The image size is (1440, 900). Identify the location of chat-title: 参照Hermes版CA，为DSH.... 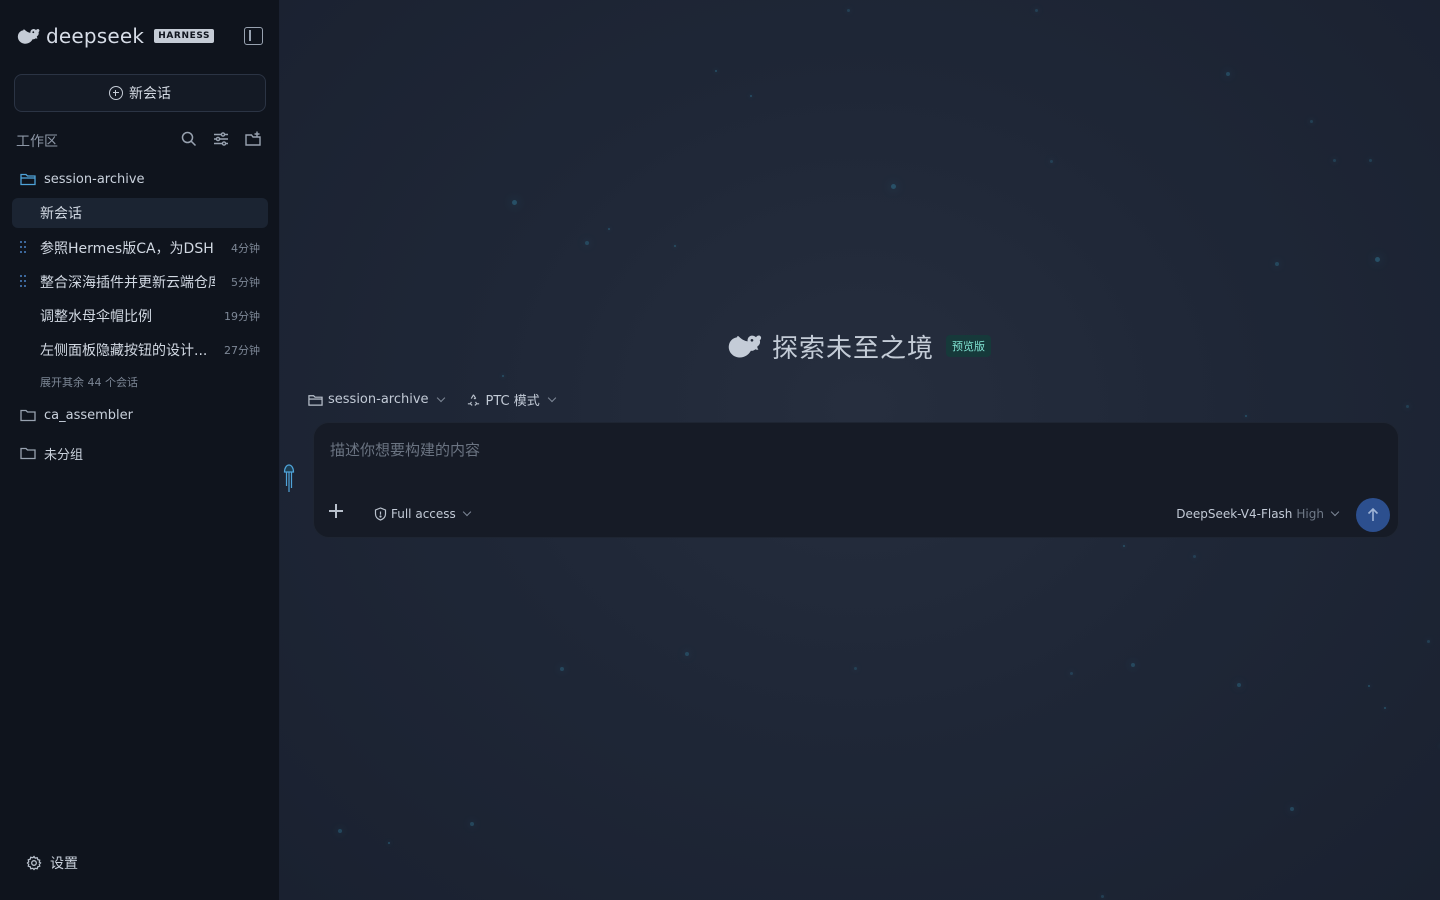
(127, 249).